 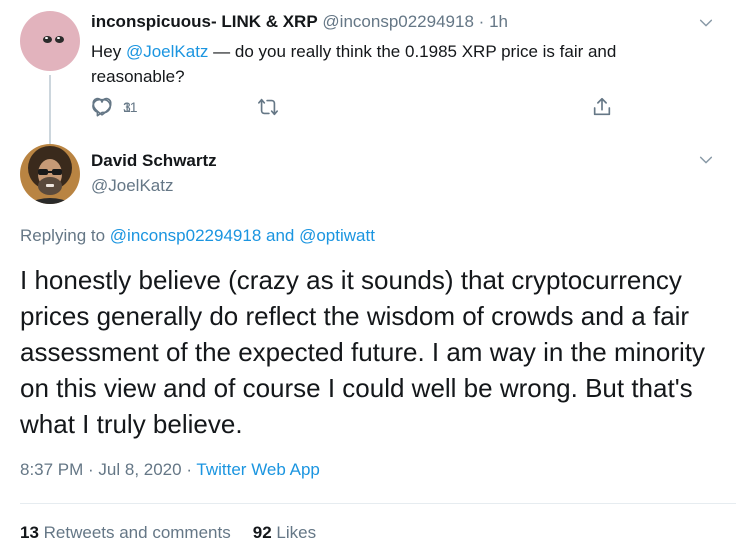 What do you see at coordinates (134, 532) in the screenshot?
I see `retweets-label: Retweets and comments` at bounding box center [134, 532].